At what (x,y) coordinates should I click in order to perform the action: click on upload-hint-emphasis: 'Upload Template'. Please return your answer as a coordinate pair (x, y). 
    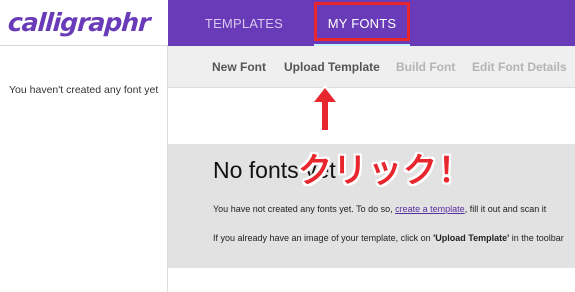
    Looking at the image, I should click on (471, 238).